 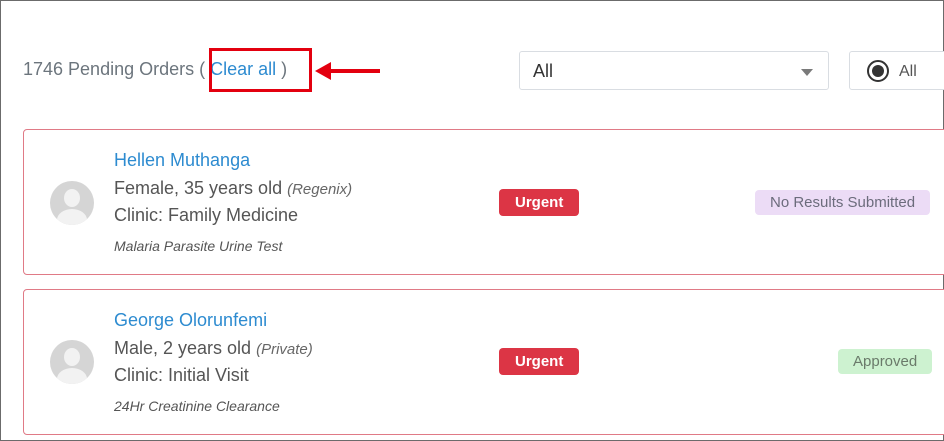 What do you see at coordinates (843, 202) in the screenshot?
I see `status-badge: No Results Submitted` at bounding box center [843, 202].